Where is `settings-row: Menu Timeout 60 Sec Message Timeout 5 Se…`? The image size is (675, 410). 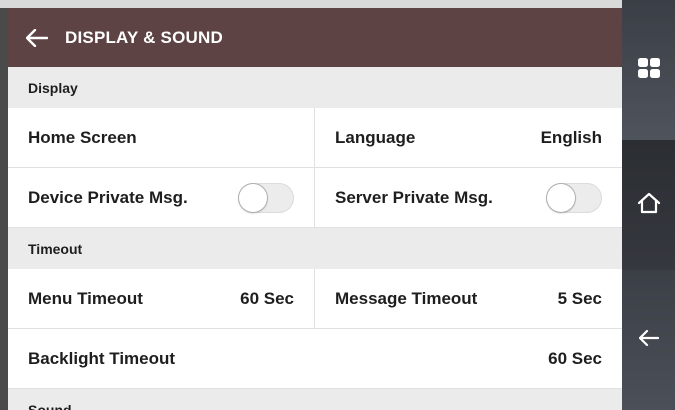 settings-row: Menu Timeout 60 Sec Message Timeout 5 Se… is located at coordinates (315, 299).